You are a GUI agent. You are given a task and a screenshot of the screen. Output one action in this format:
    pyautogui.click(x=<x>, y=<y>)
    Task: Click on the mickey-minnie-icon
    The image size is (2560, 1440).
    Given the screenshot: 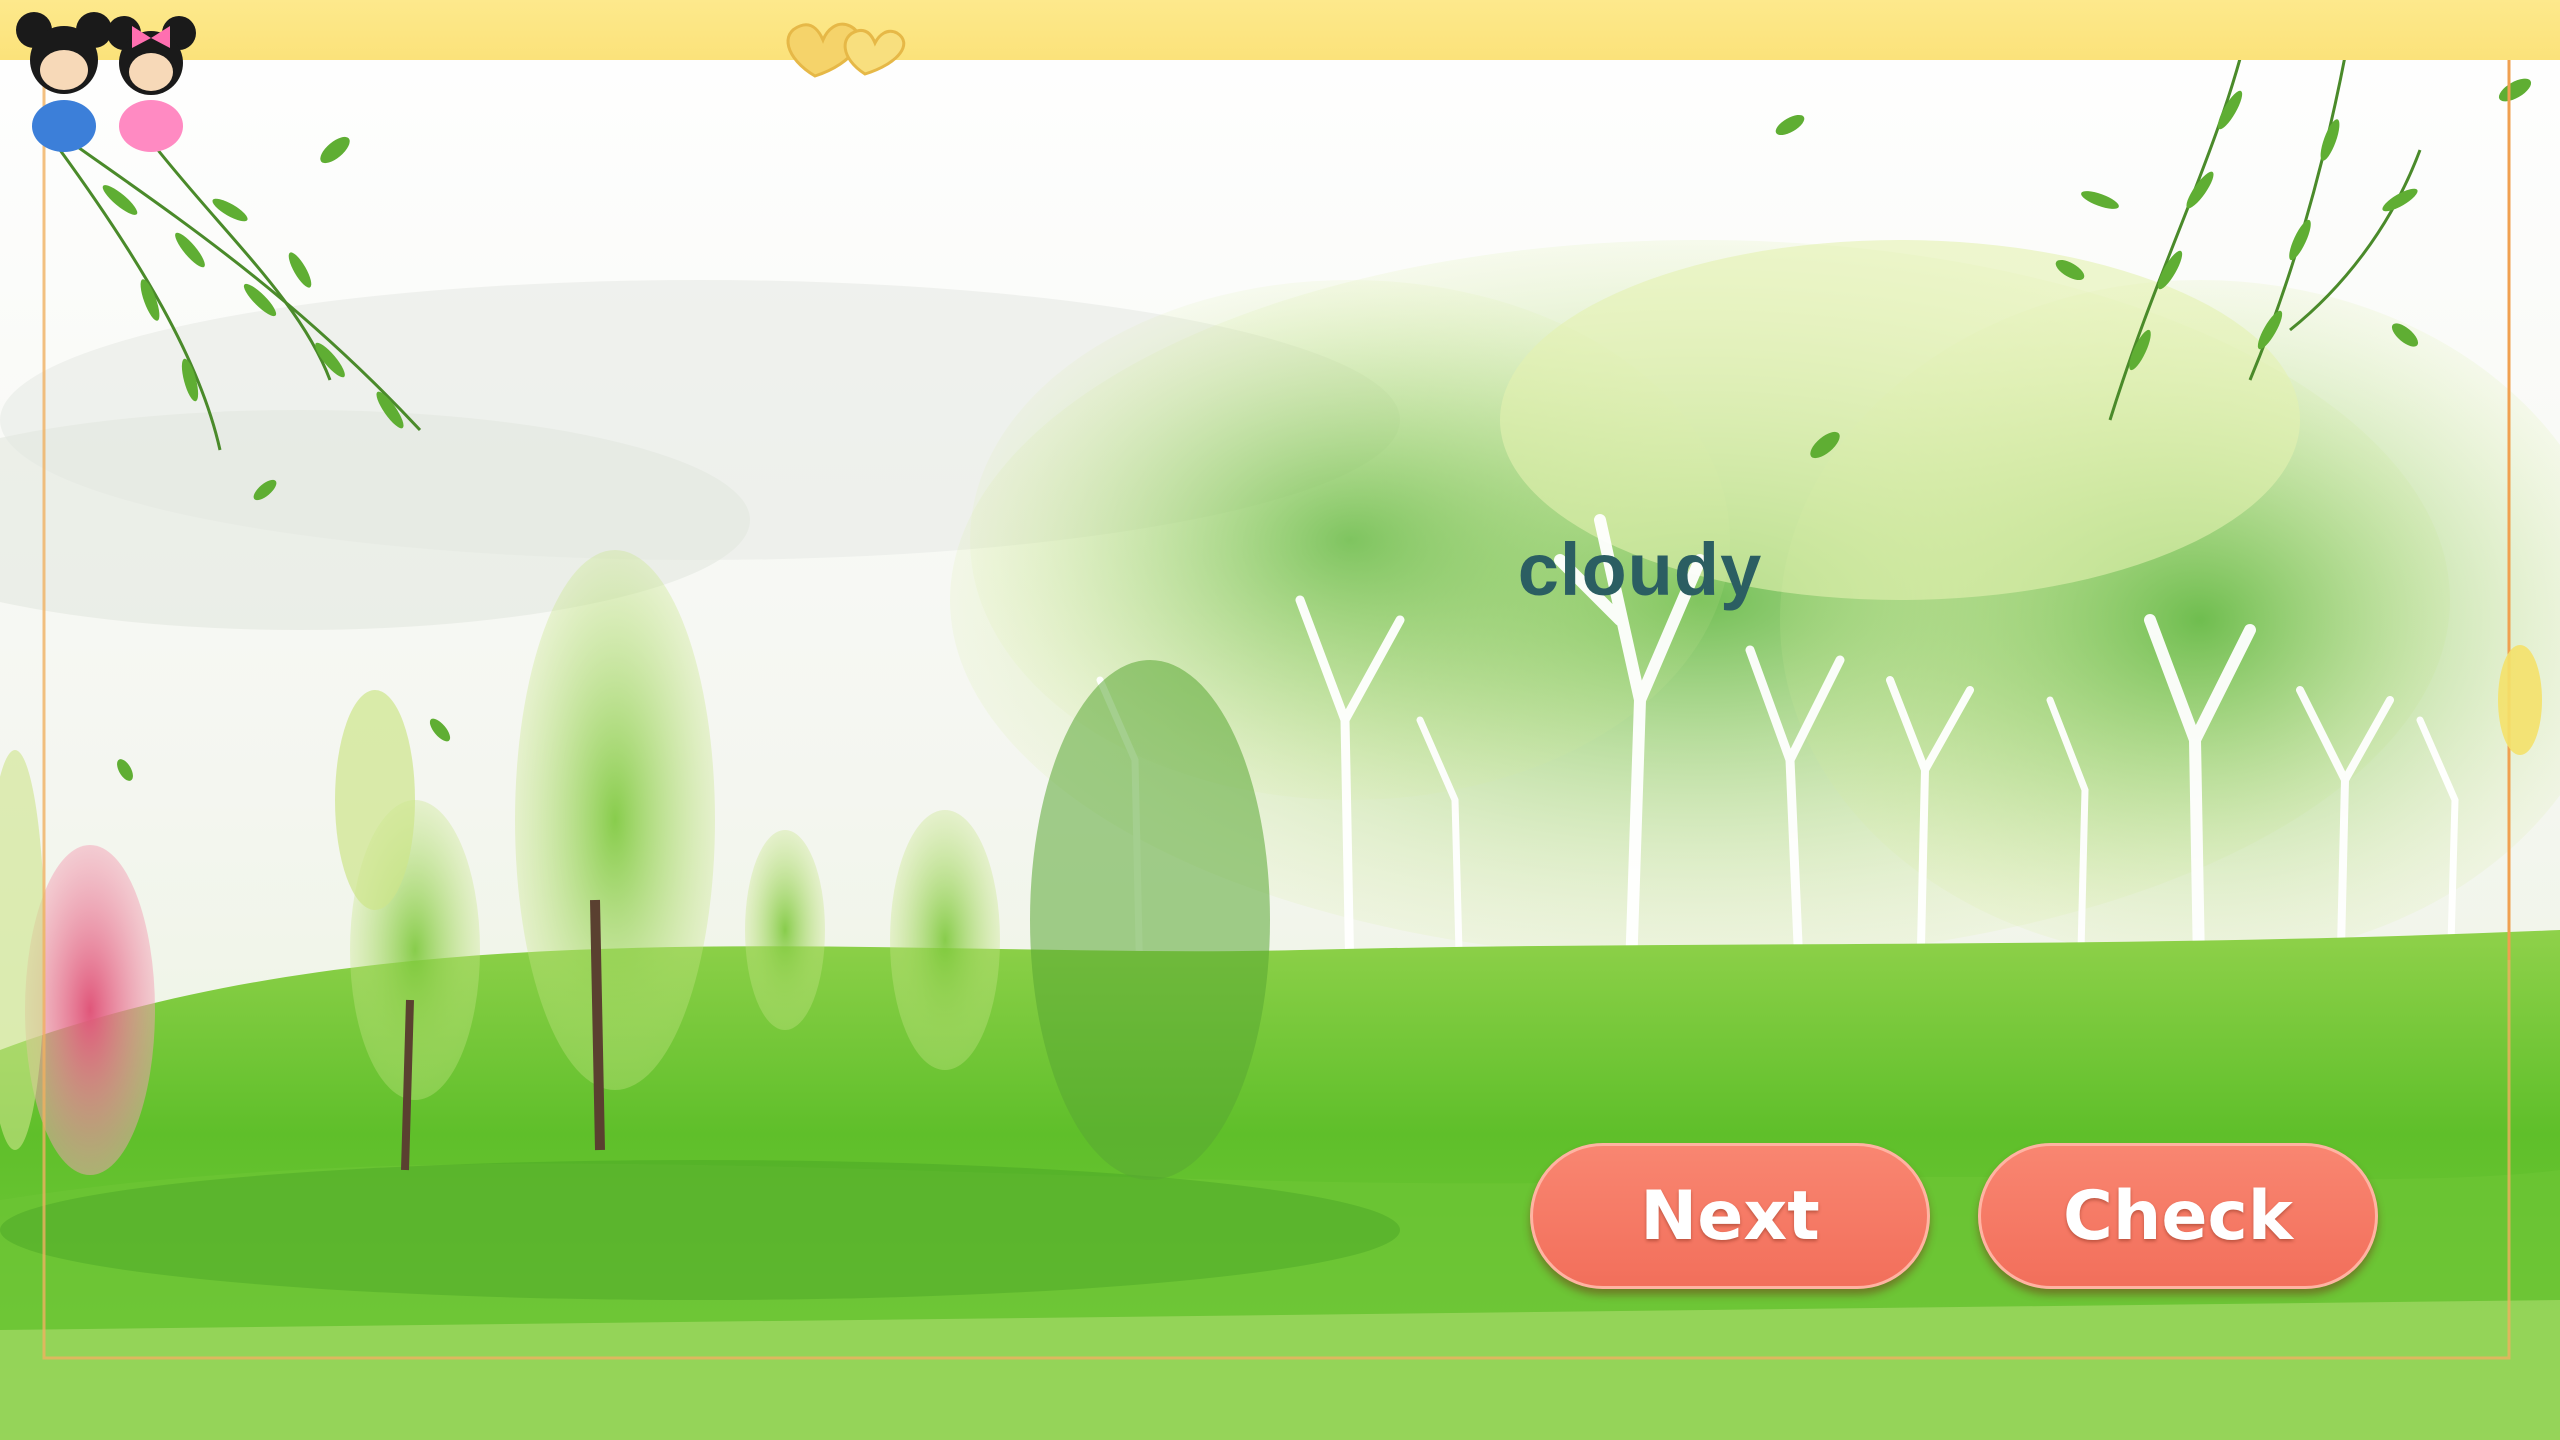 What is the action you would take?
    pyautogui.click(x=106, y=82)
    